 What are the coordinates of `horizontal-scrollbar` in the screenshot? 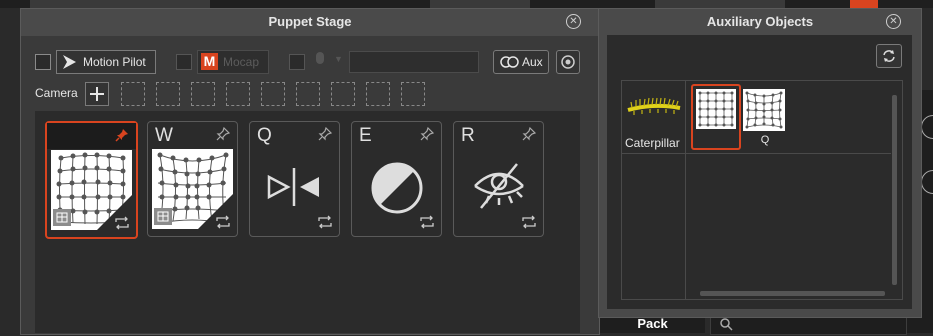 It's located at (792, 293).